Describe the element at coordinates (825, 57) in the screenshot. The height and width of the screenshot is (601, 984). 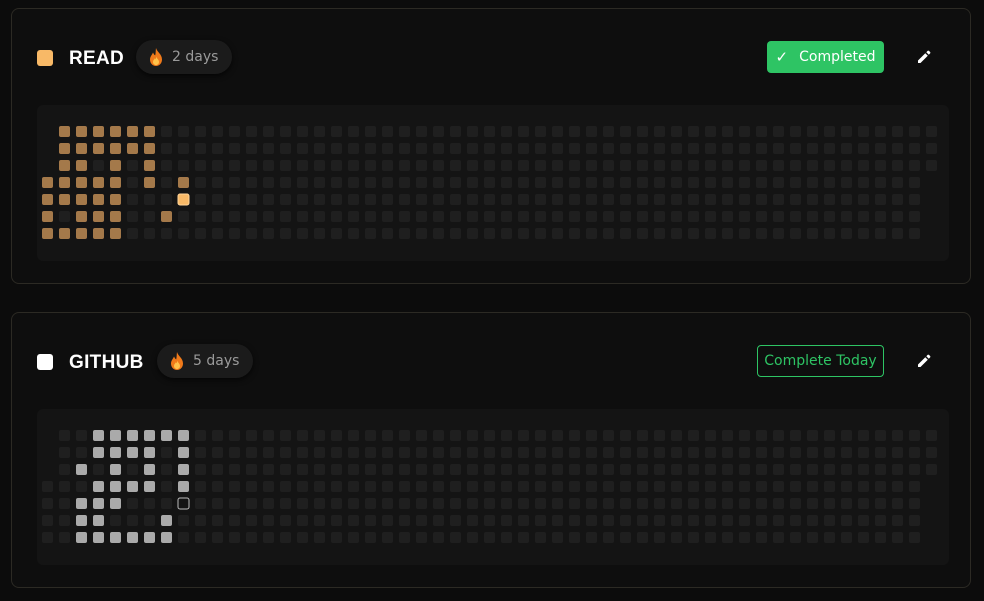
I see `completed-button: ✓ Completed` at that location.